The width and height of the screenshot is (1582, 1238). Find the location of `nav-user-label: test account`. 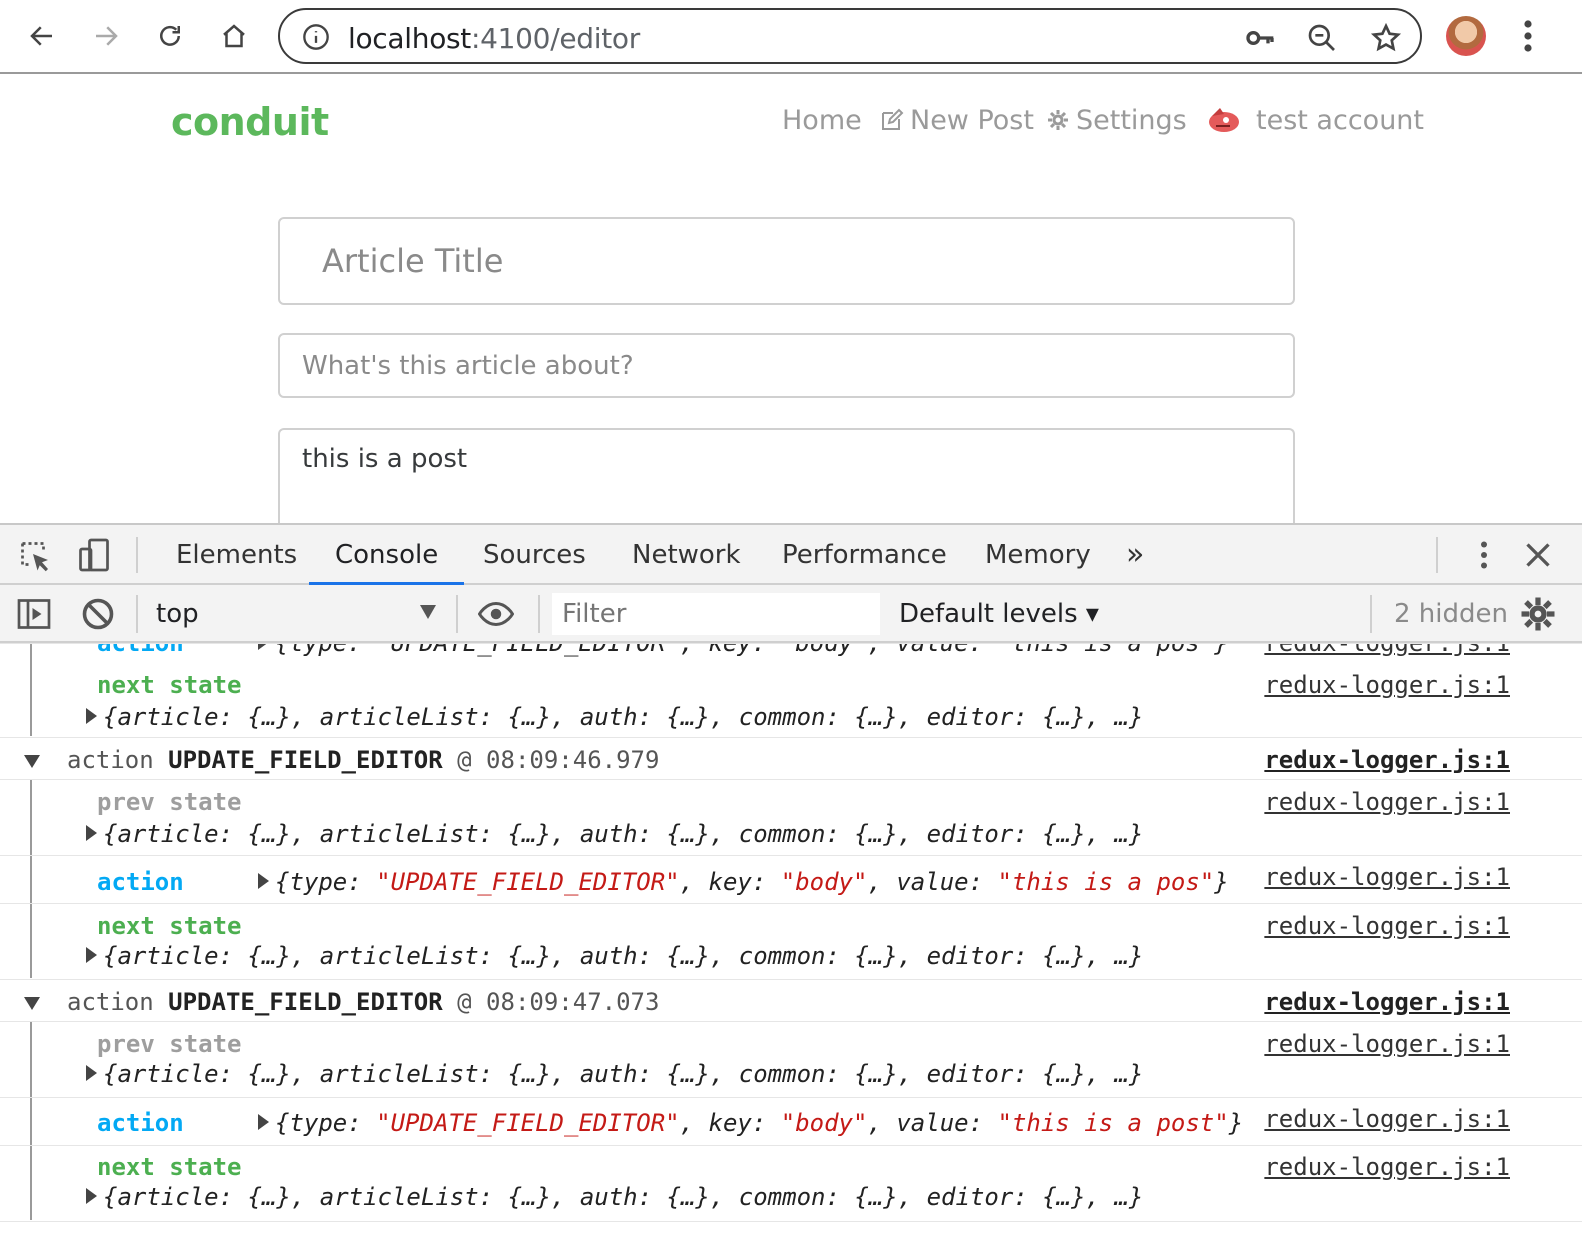

nav-user-label: test account is located at coordinates (1340, 120).